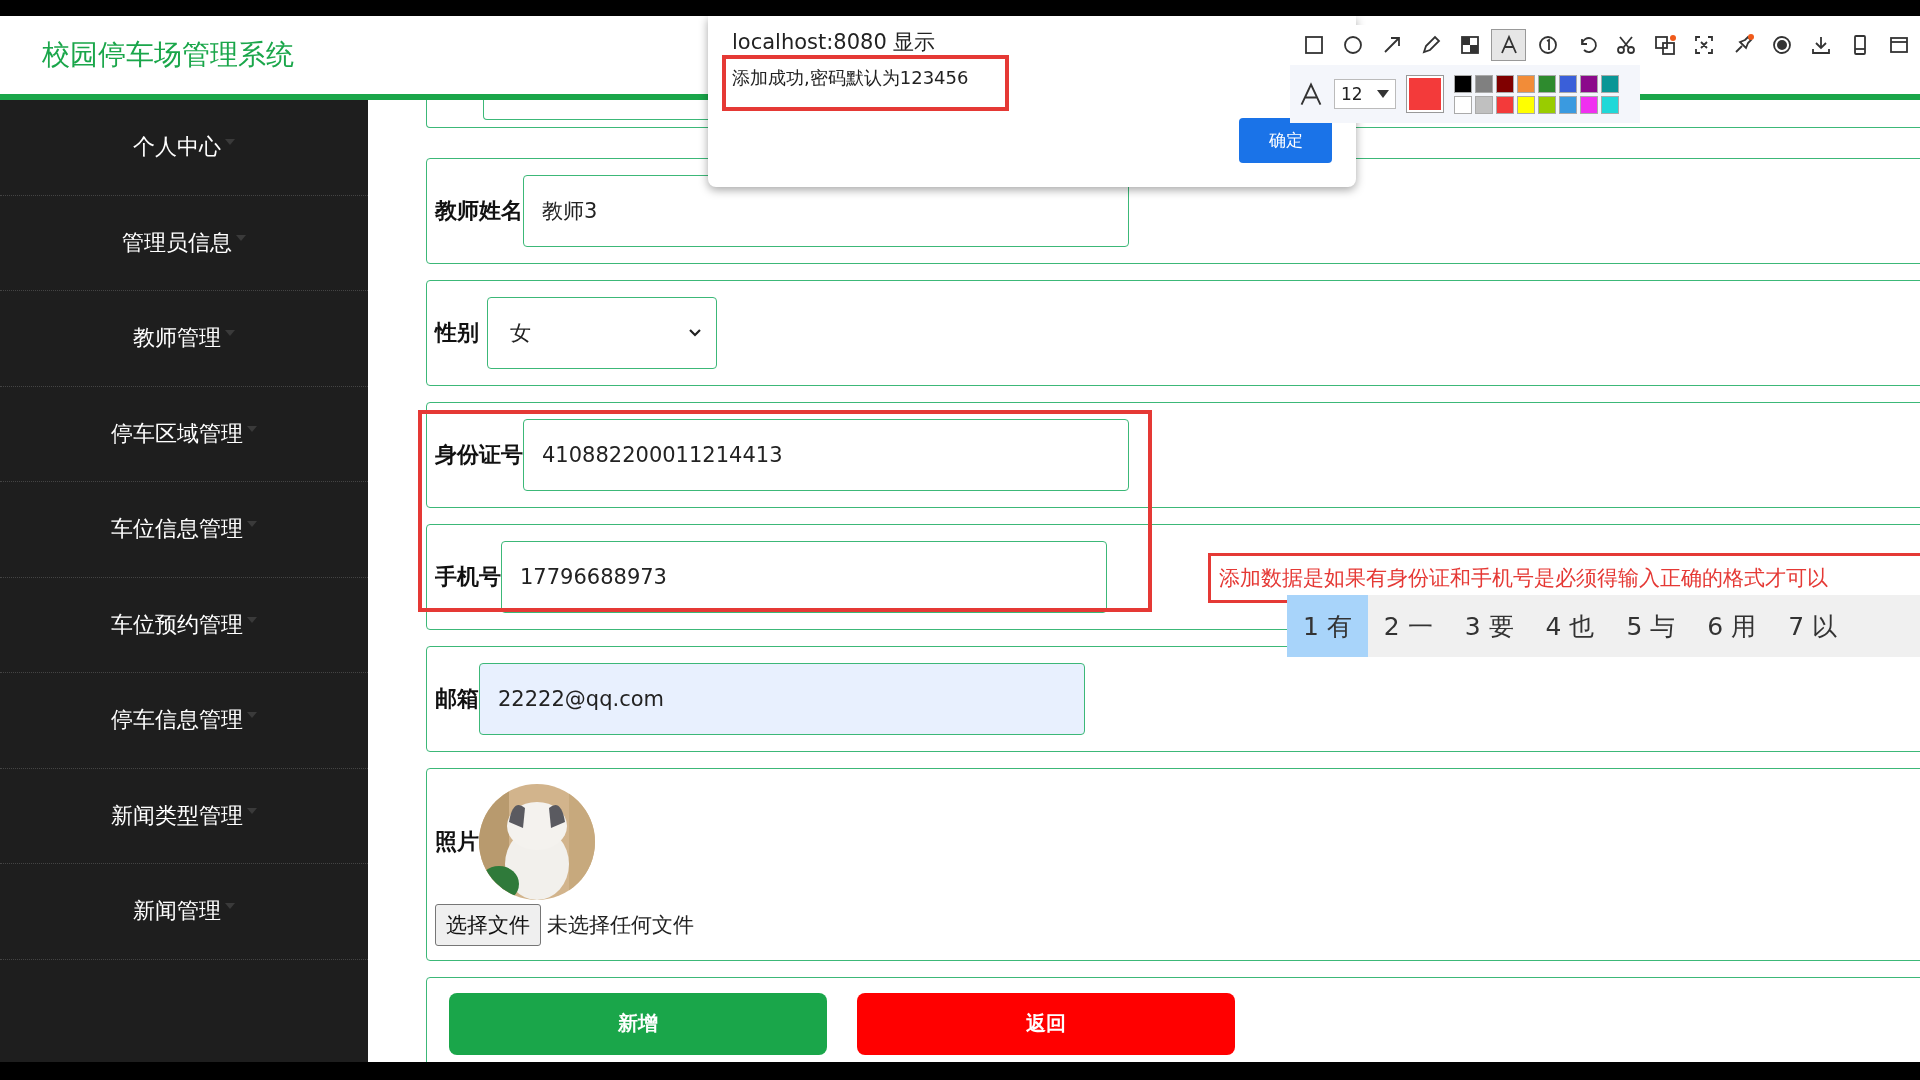  Describe the element at coordinates (1820, 45) in the screenshot. I see `download-icon` at that location.